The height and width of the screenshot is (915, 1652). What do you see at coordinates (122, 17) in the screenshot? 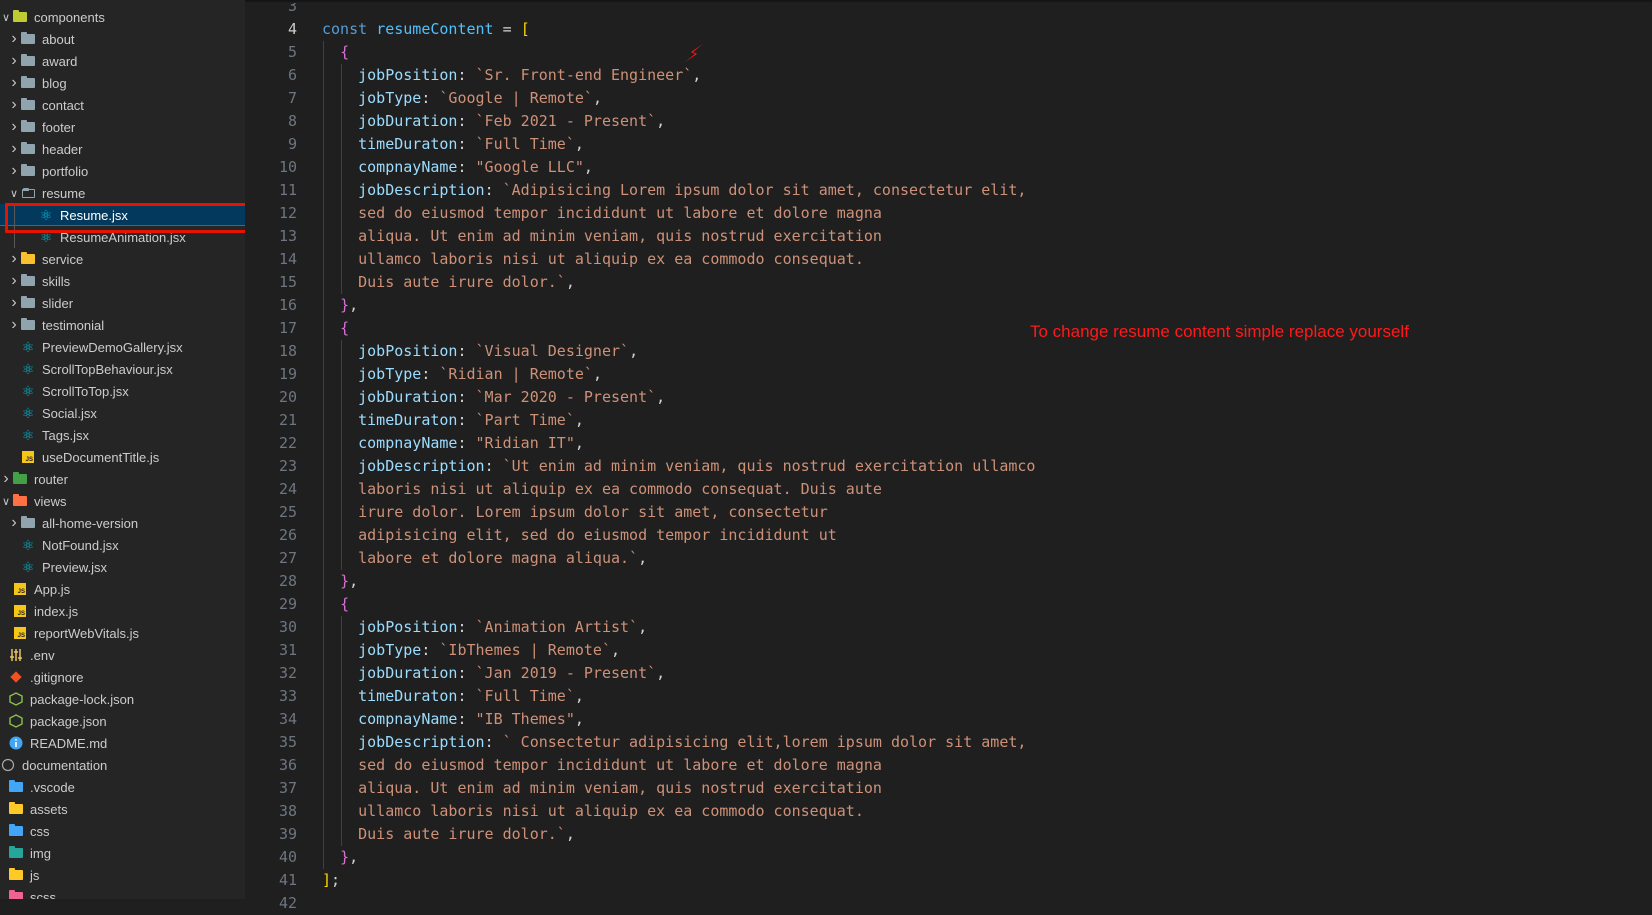
I see `tree-item-components: ∨ components` at bounding box center [122, 17].